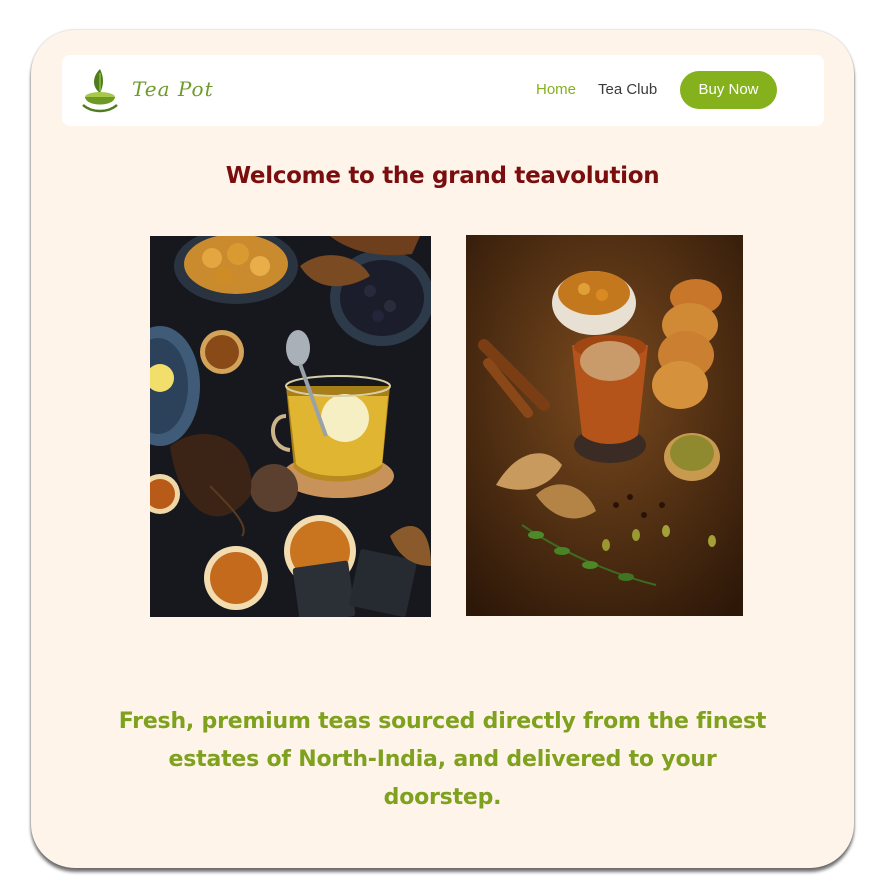 This screenshot has height=889, width=881. I want to click on nav-link-home: Home, so click(556, 89).